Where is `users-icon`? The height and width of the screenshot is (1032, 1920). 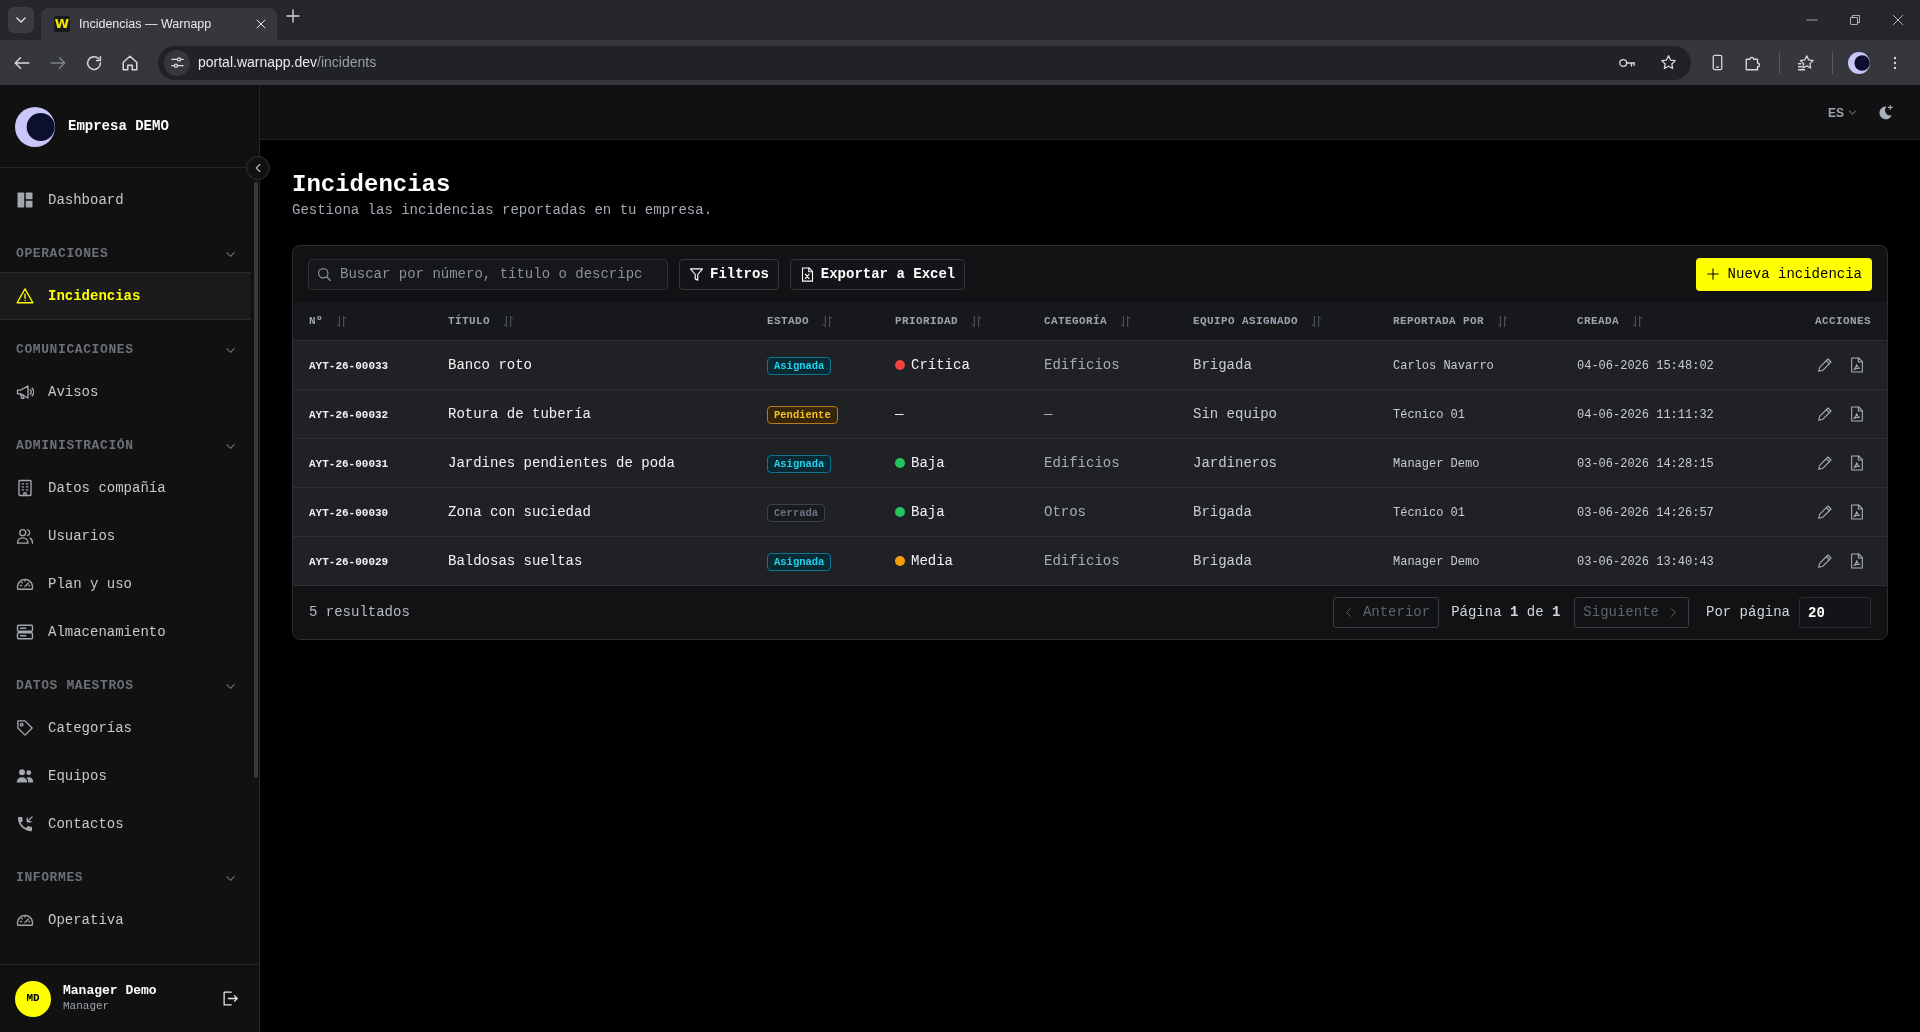 users-icon is located at coordinates (25, 536).